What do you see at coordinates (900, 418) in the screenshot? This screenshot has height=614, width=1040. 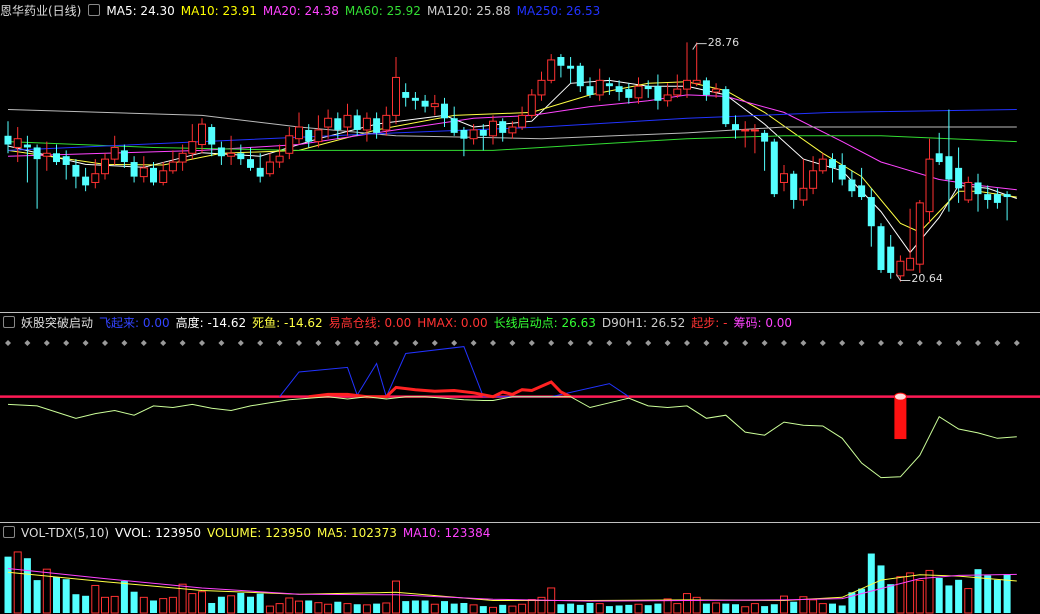 I see `start-signal-bar` at bounding box center [900, 418].